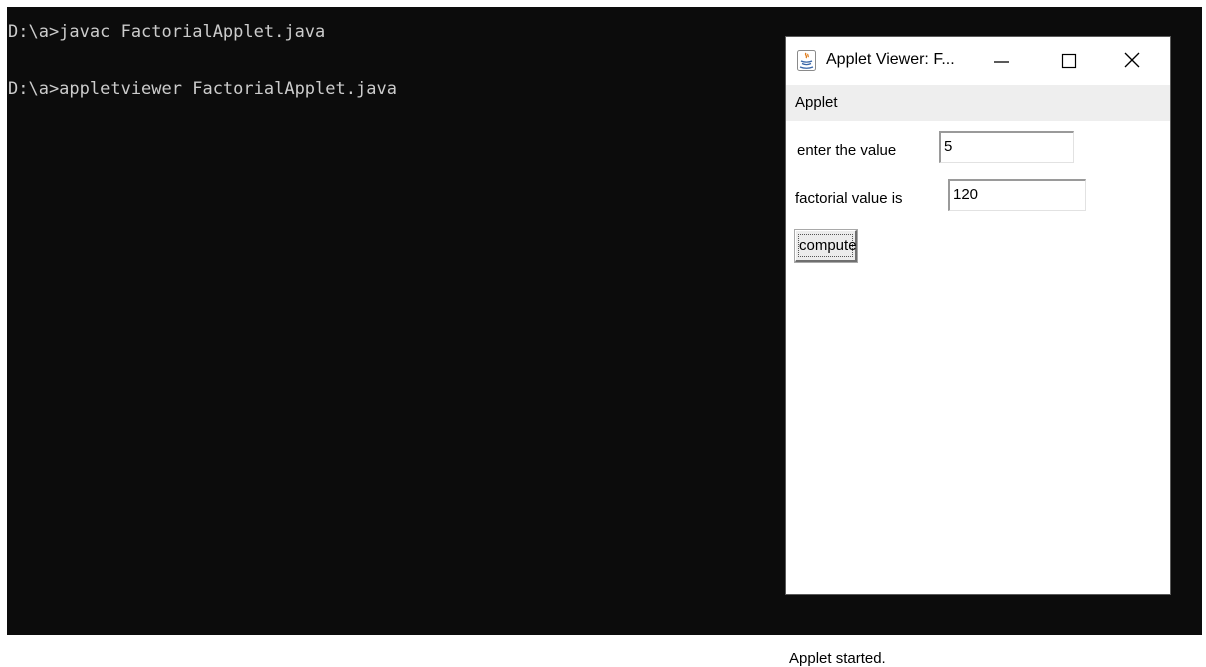 Image resolution: width=1206 pixels, height=667 pixels. Describe the element at coordinates (816, 102) in the screenshot. I see `menu-item-applet: Applet` at that location.